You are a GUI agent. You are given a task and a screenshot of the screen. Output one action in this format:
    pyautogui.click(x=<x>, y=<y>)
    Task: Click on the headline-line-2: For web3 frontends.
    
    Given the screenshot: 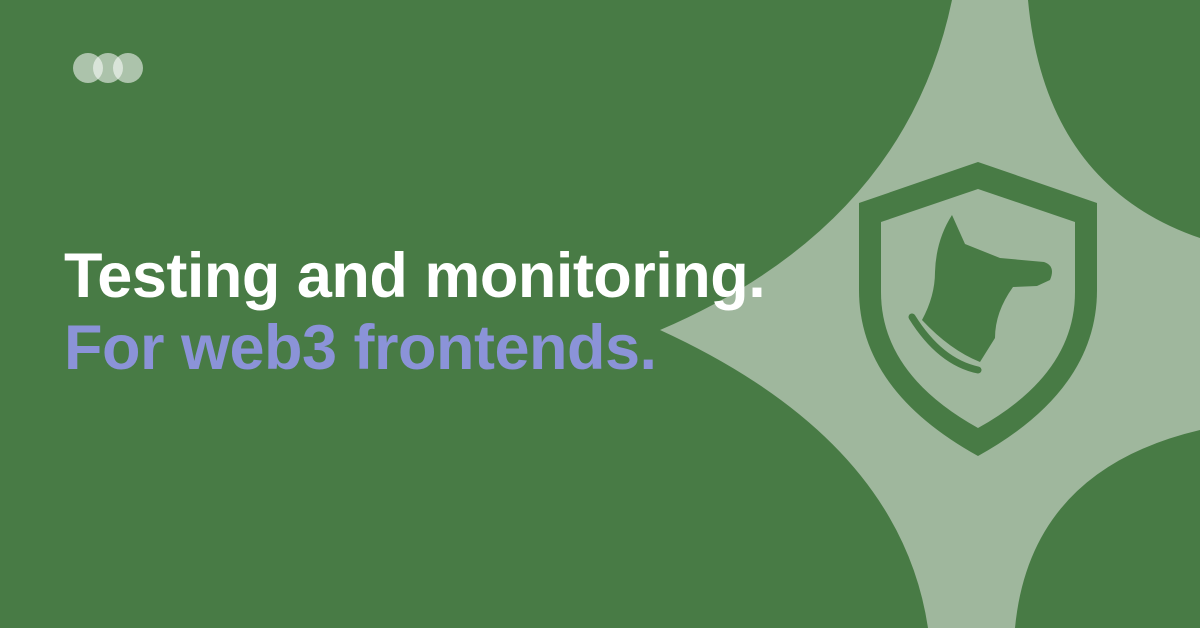 What is the action you would take?
    pyautogui.click(x=360, y=348)
    